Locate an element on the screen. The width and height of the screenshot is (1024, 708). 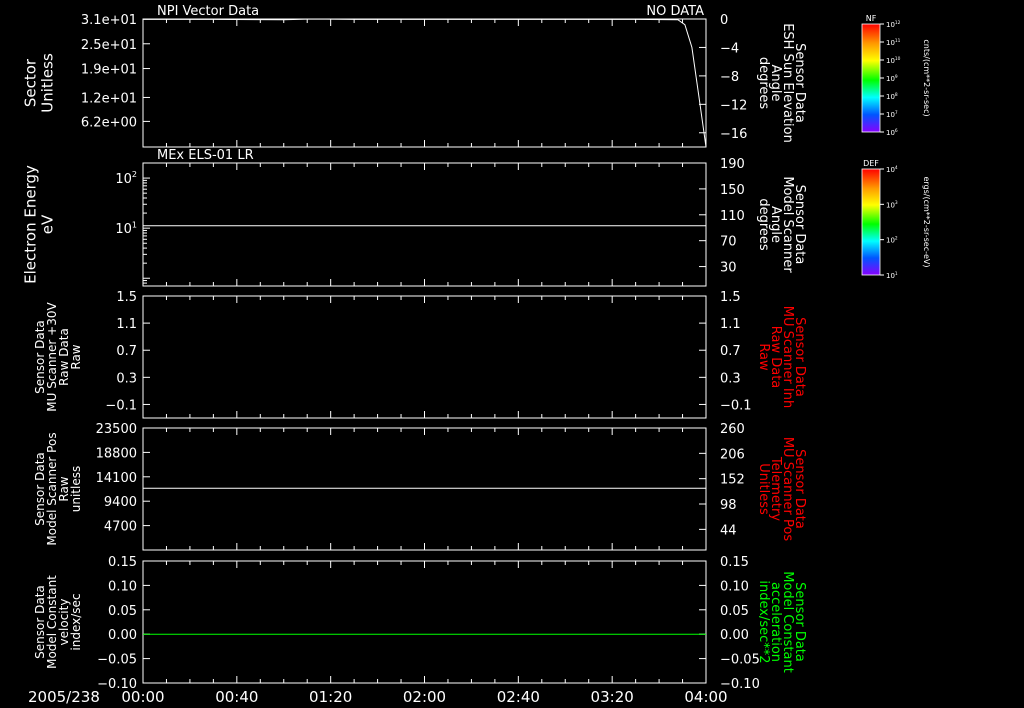
panel-title: NPI Vector Data is located at coordinates (208, 11).